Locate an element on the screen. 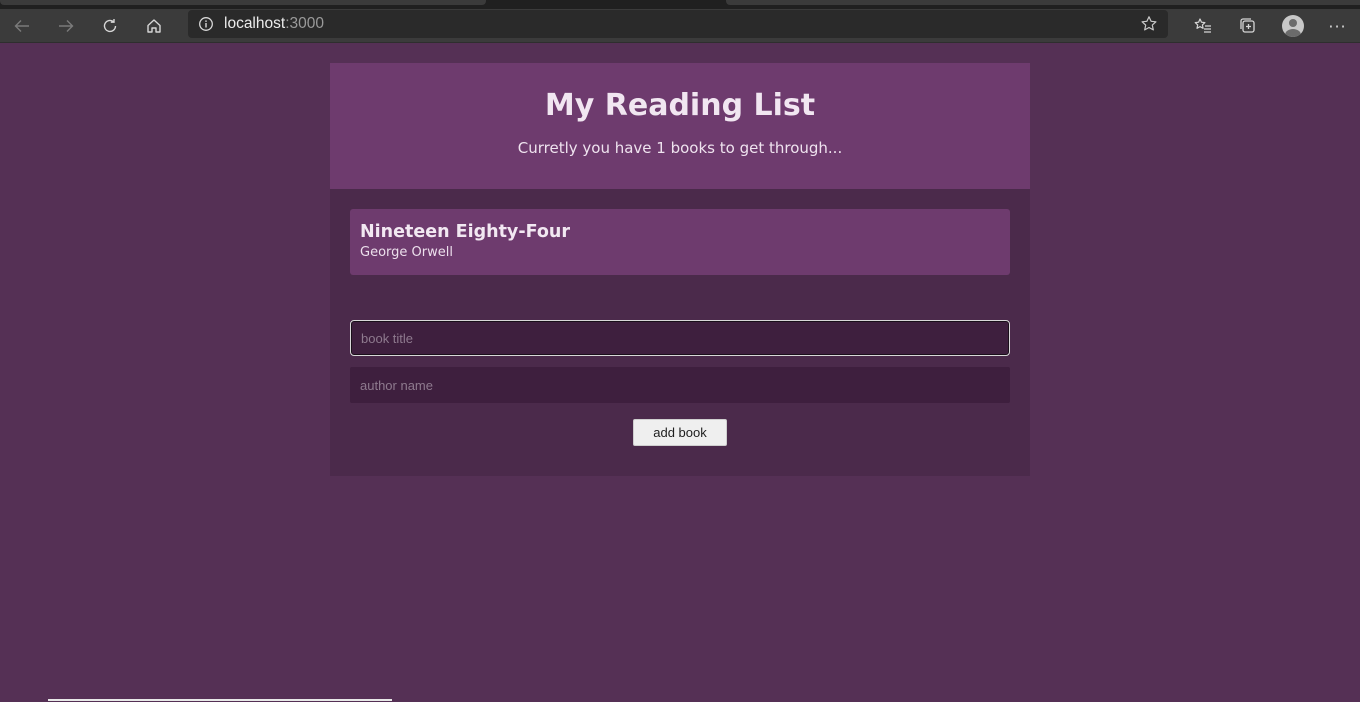  more-button: ··· is located at coordinates (1337, 26).